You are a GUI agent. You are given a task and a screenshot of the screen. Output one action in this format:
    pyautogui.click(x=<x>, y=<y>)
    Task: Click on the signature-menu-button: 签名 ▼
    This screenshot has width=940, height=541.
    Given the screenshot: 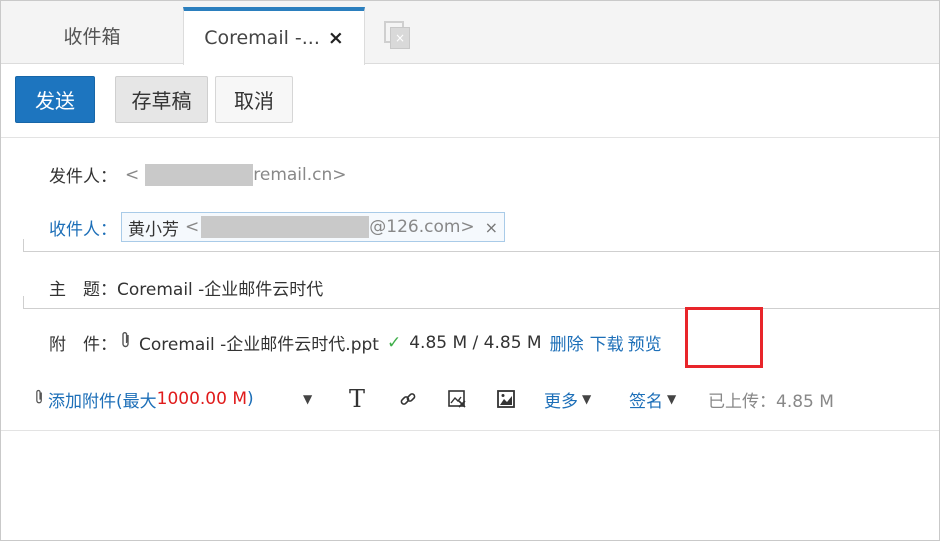 What is the action you would take?
    pyautogui.click(x=652, y=399)
    